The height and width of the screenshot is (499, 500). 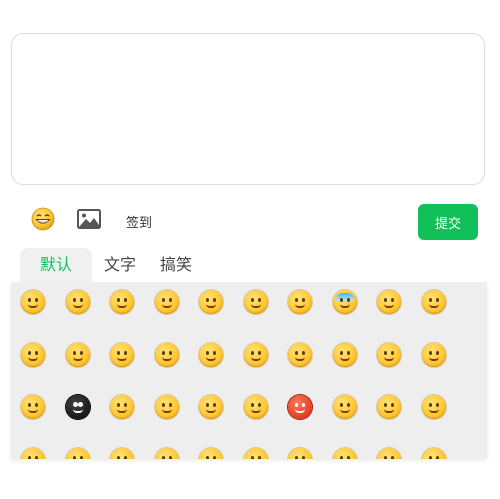 I want to click on image-icon, so click(x=89, y=221).